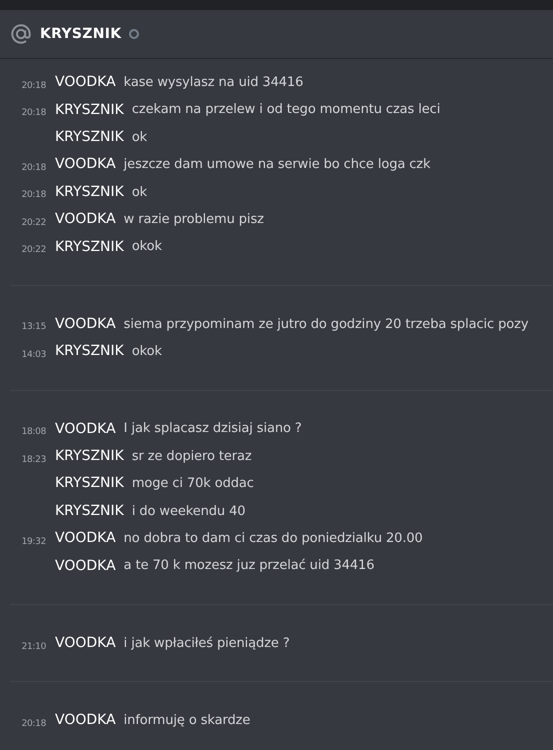 Image resolution: width=553 pixels, height=750 pixels. What do you see at coordinates (34, 647) in the screenshot?
I see `timestamp: 21:10` at bounding box center [34, 647].